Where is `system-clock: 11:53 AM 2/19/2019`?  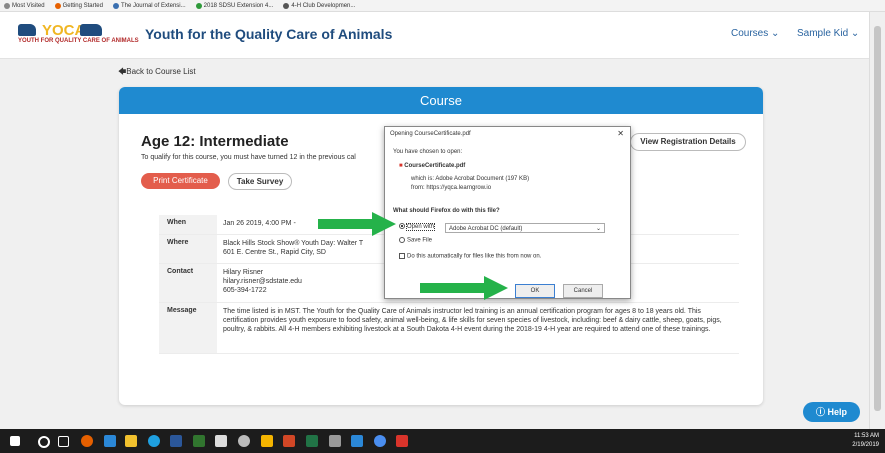 system-clock: 11:53 AM 2/19/2019 is located at coordinates (865, 441).